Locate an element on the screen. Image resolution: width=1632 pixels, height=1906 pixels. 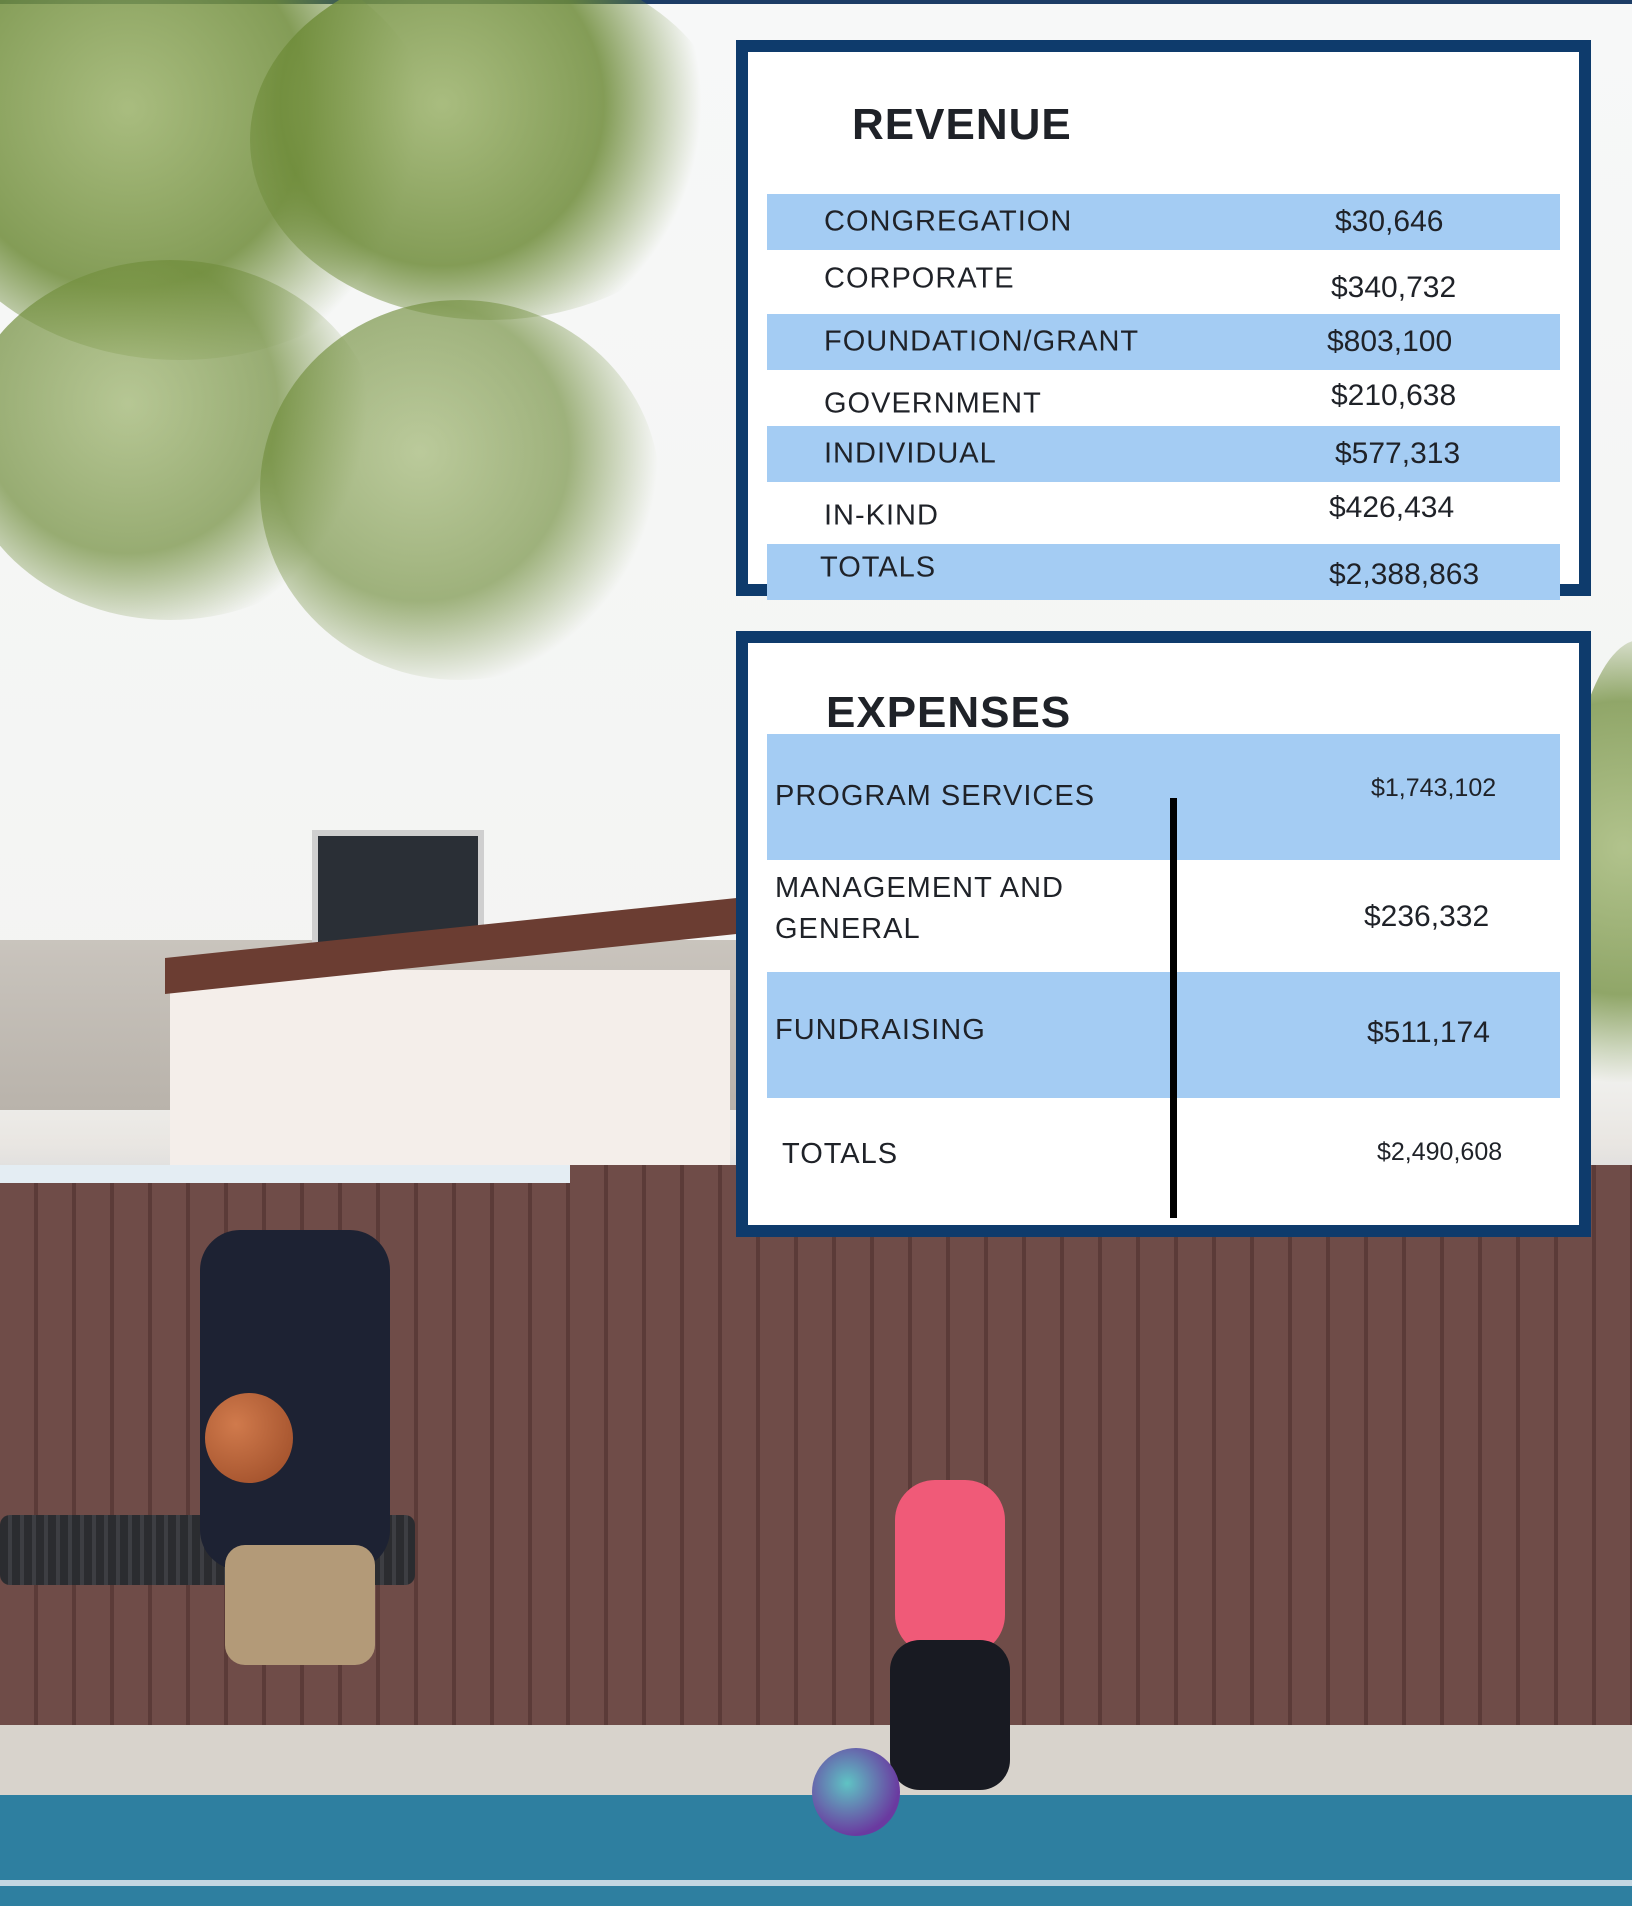
revenue-row: IN-KIND $426,434 is located at coordinates (1163, 512).